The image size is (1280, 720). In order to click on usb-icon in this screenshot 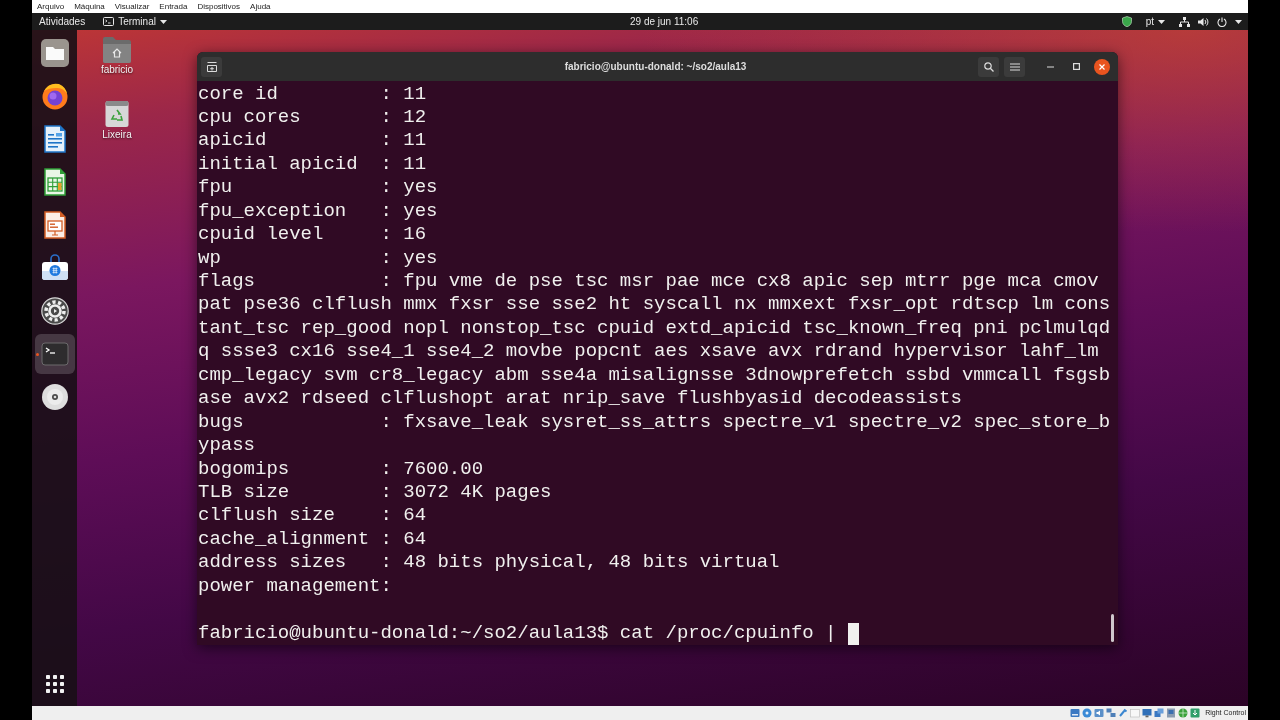, I will do `click(1123, 713)`.